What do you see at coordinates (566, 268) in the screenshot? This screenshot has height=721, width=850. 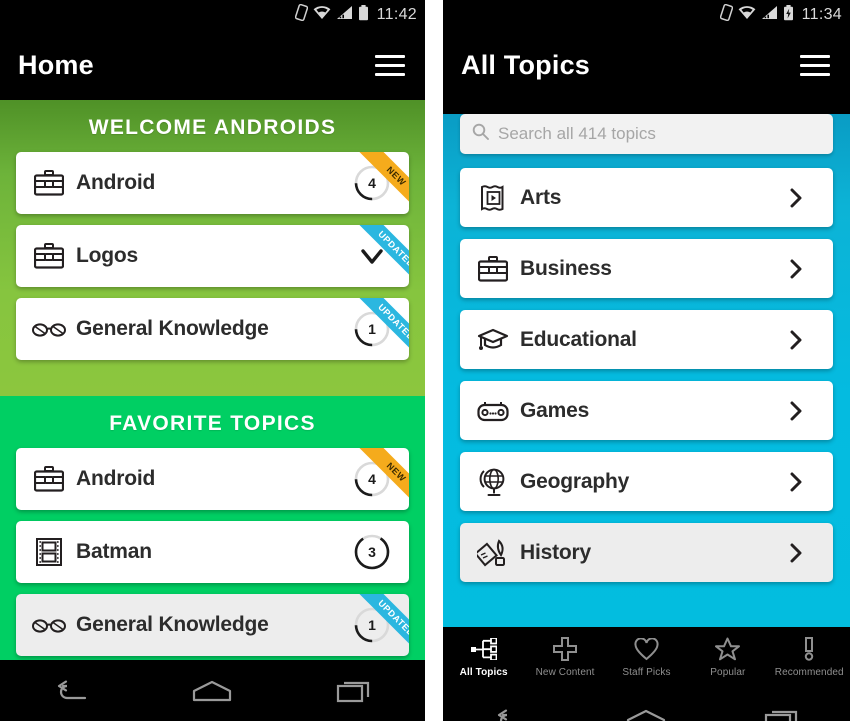 I see `topic-label: Business` at bounding box center [566, 268].